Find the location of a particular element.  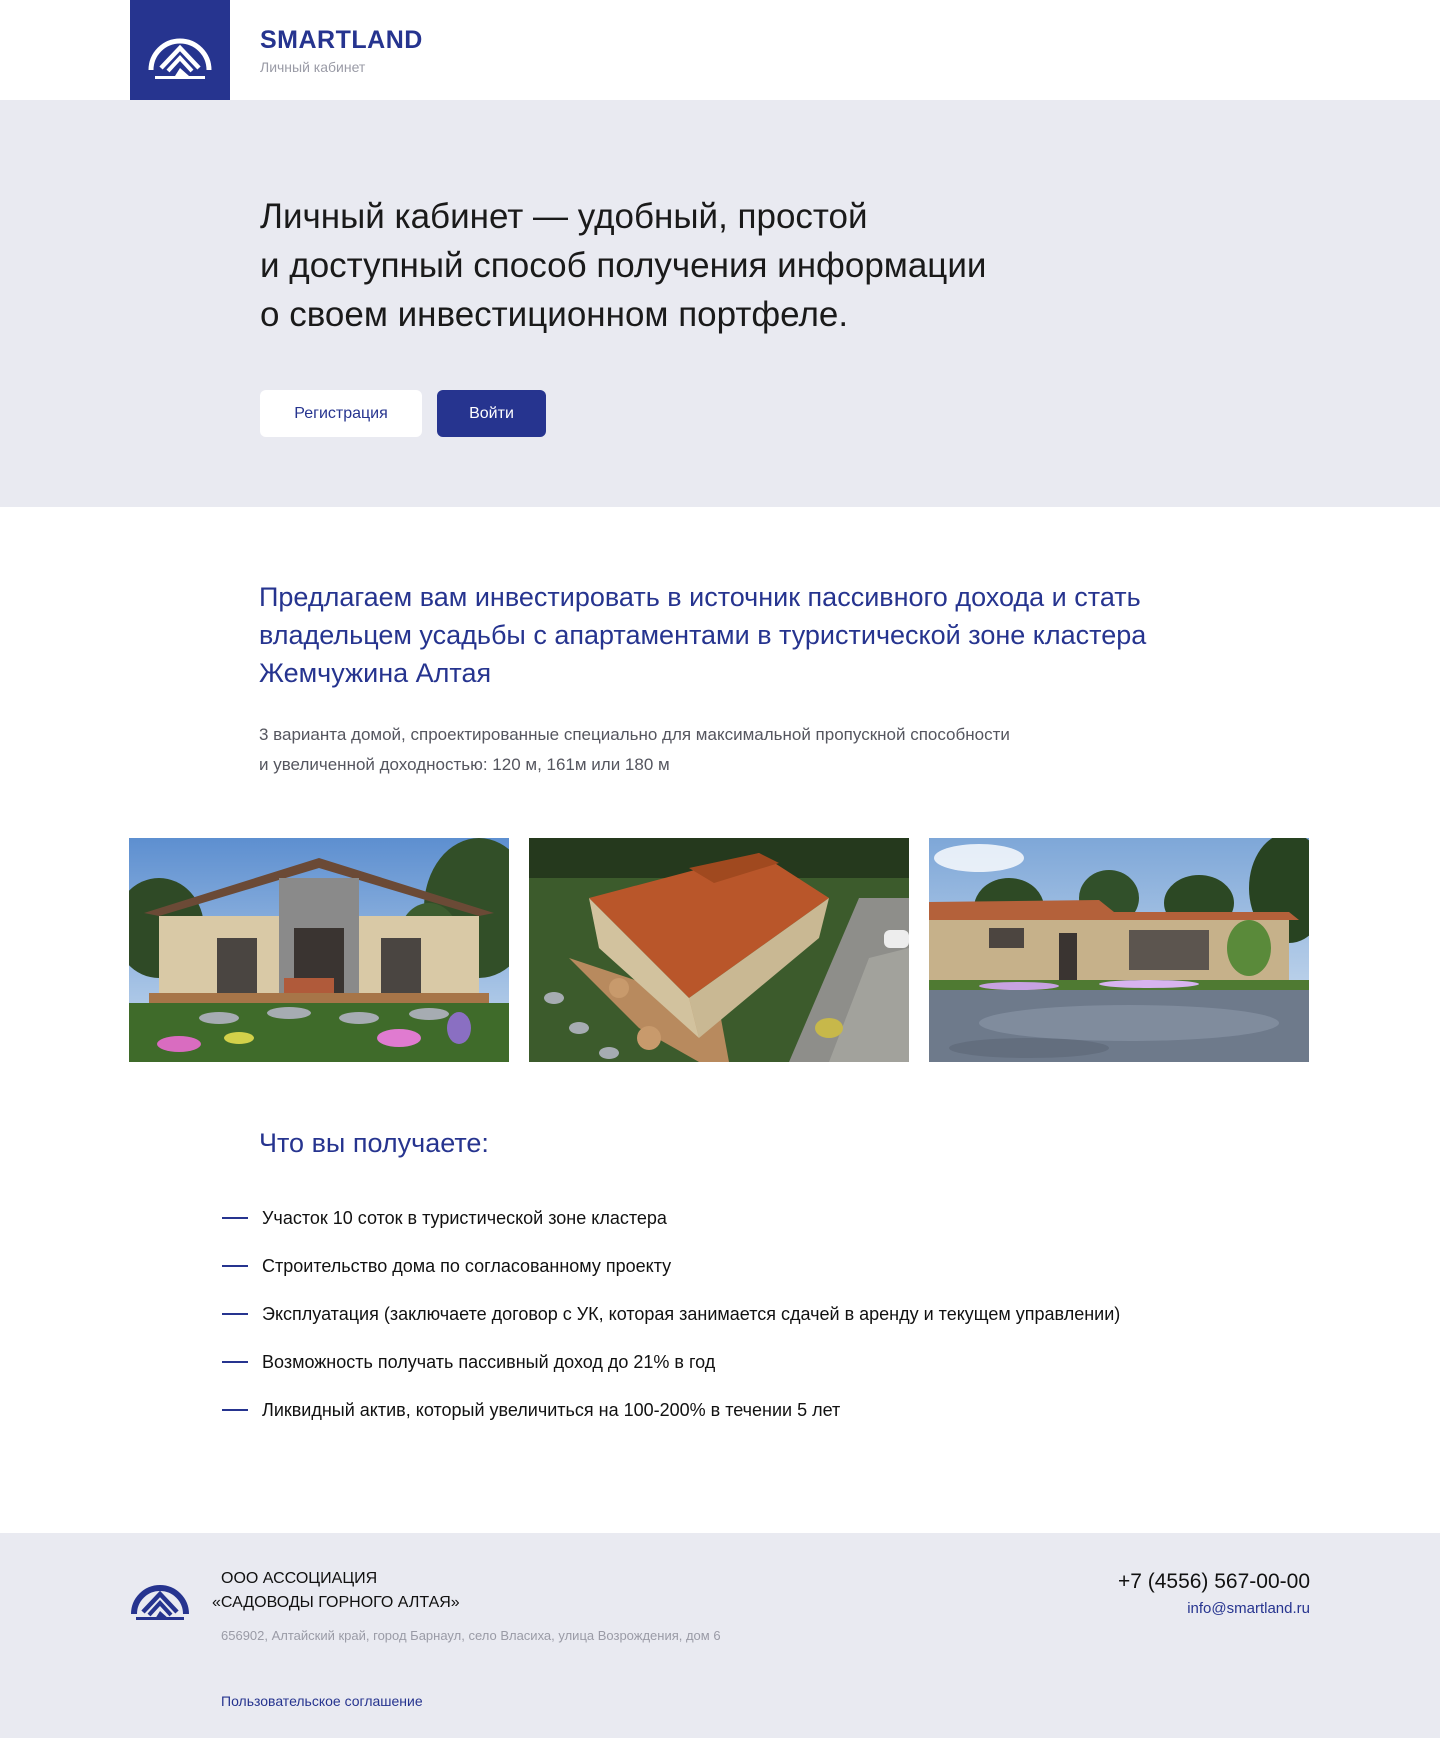

register-button: Регистрация is located at coordinates (341, 413).